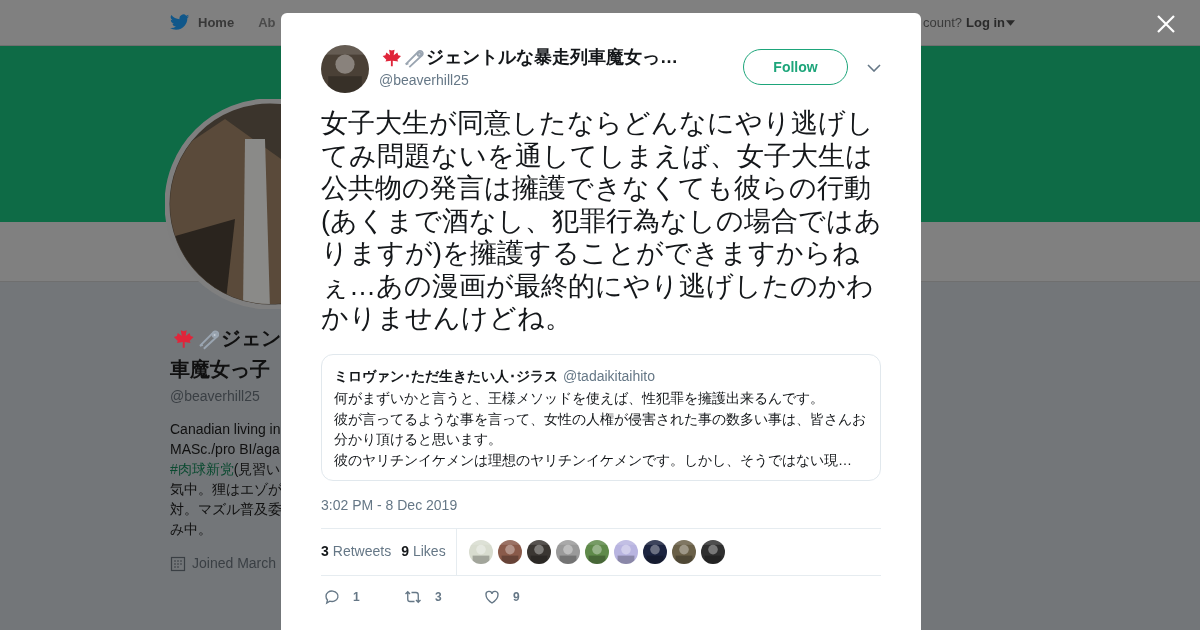 This screenshot has height=630, width=1200. Describe the element at coordinates (225, 429) in the screenshot. I see `bio-text: Canadian living in` at that location.